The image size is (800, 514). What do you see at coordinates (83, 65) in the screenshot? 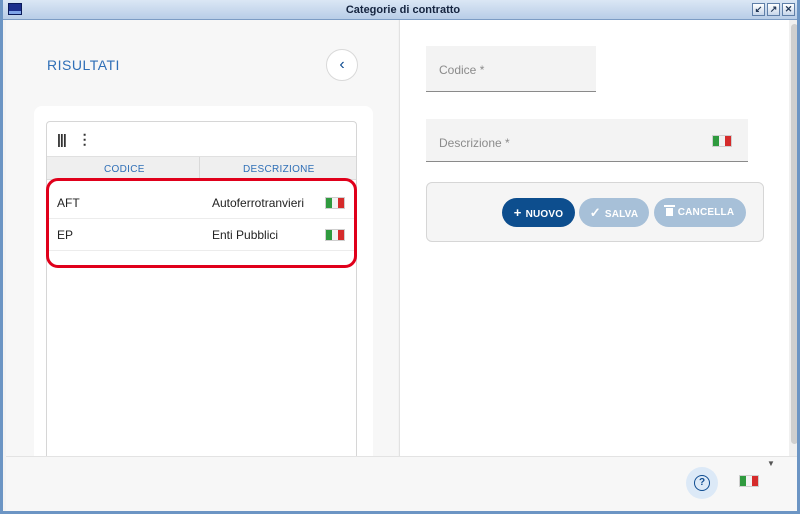
I see `results-title: RISULTATI` at bounding box center [83, 65].